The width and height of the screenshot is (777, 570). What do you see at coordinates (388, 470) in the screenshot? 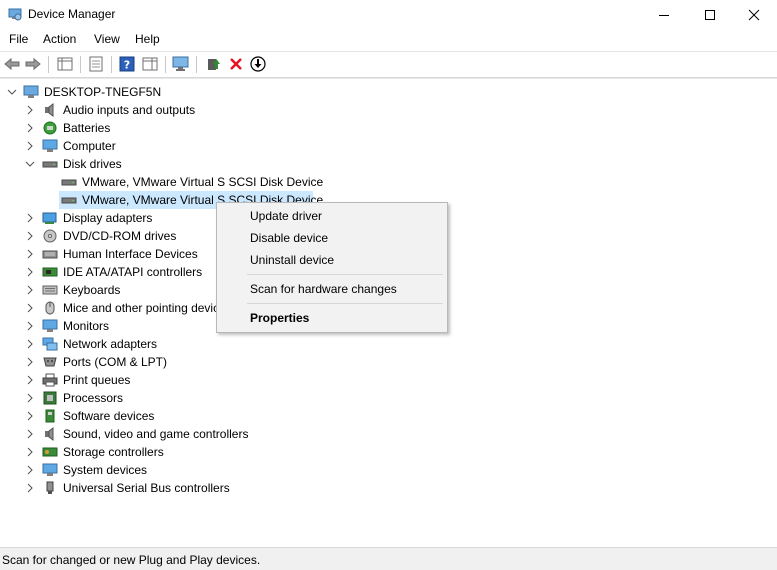
I see `tree-item-system-devices: System devices` at bounding box center [388, 470].